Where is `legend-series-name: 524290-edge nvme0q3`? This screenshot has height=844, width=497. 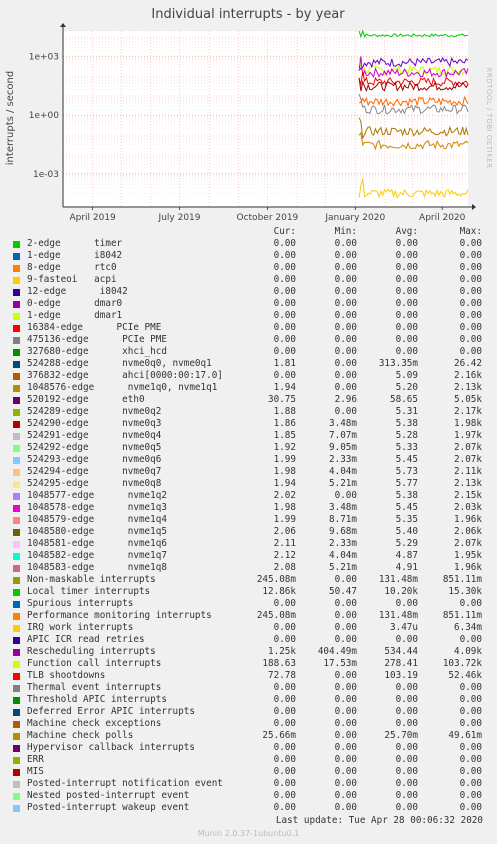 legend-series-name: 524290-edge nvme0q3 is located at coordinates (94, 423).